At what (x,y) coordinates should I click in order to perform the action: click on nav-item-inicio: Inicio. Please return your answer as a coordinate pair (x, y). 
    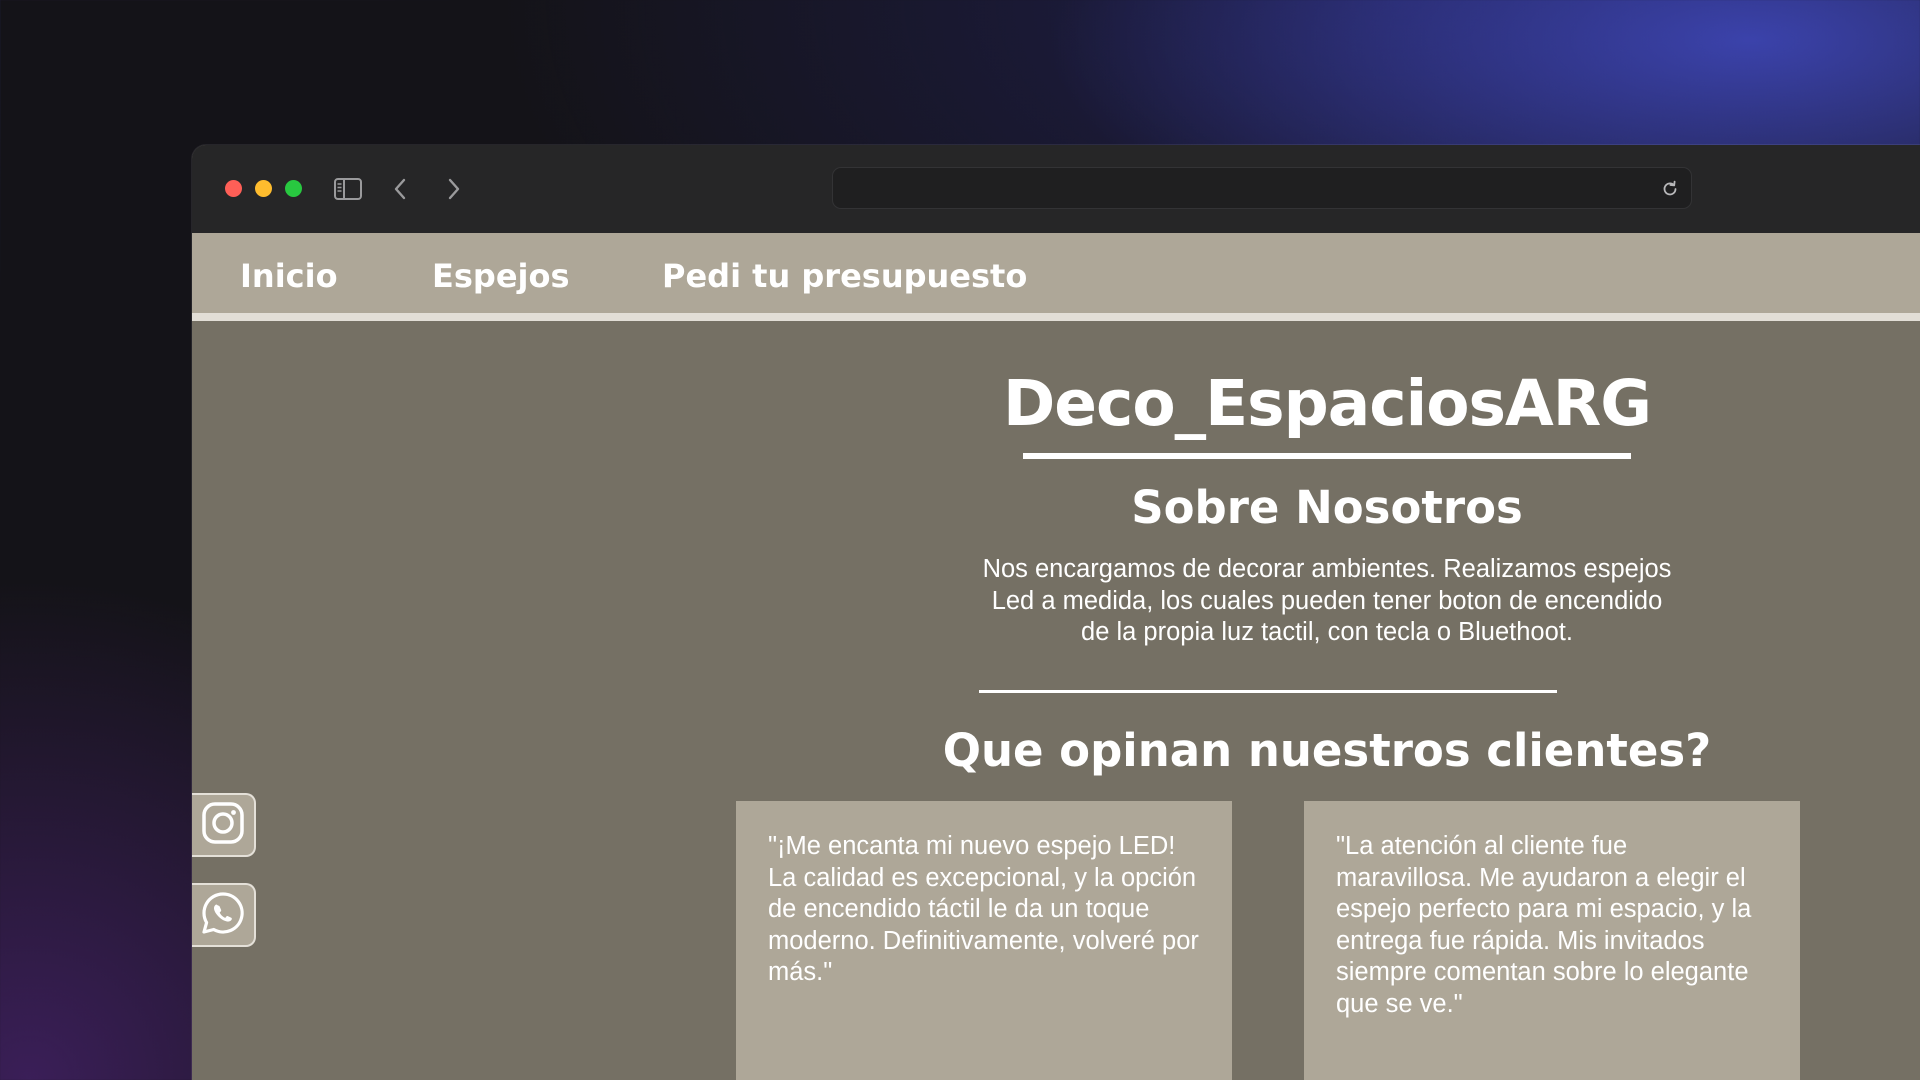
    Looking at the image, I should click on (289, 276).